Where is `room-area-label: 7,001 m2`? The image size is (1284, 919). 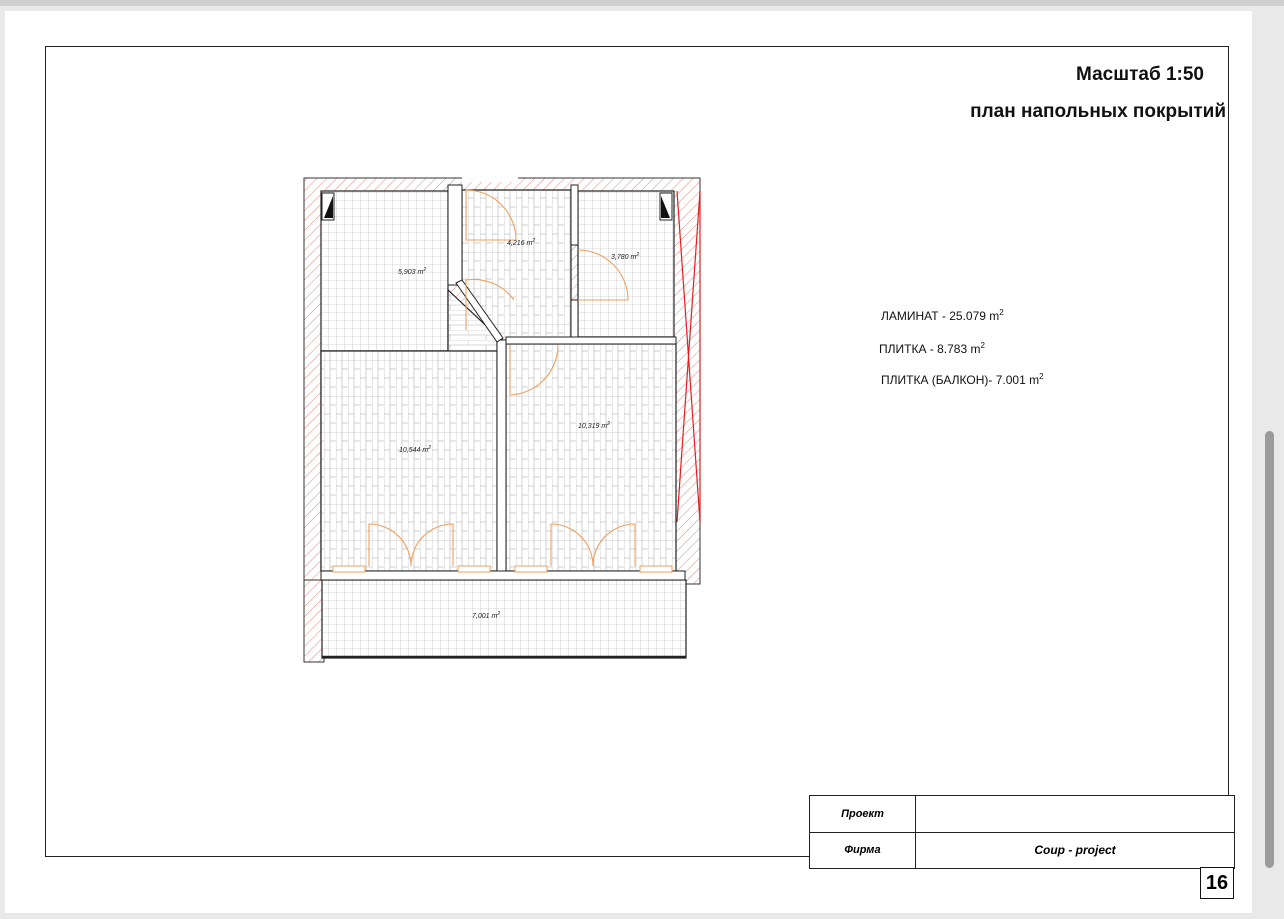 room-area-label: 7,001 m2 is located at coordinates (486, 615).